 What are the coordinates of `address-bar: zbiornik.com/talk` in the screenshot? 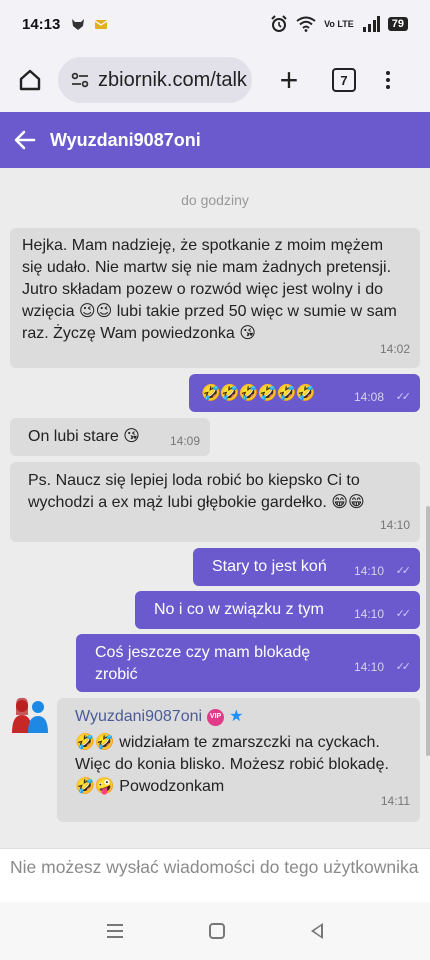 It's located at (155, 80).